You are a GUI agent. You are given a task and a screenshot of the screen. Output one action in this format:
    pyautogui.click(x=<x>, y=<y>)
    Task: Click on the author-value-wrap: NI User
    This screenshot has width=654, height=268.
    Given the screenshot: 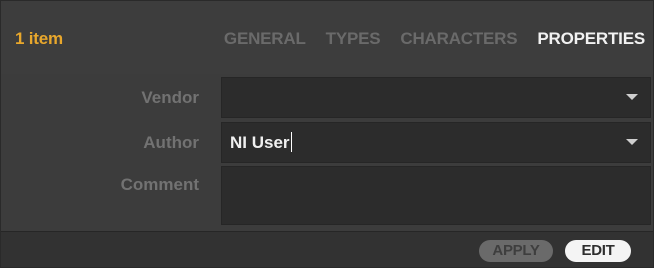 What is the action you would take?
    pyautogui.click(x=261, y=142)
    